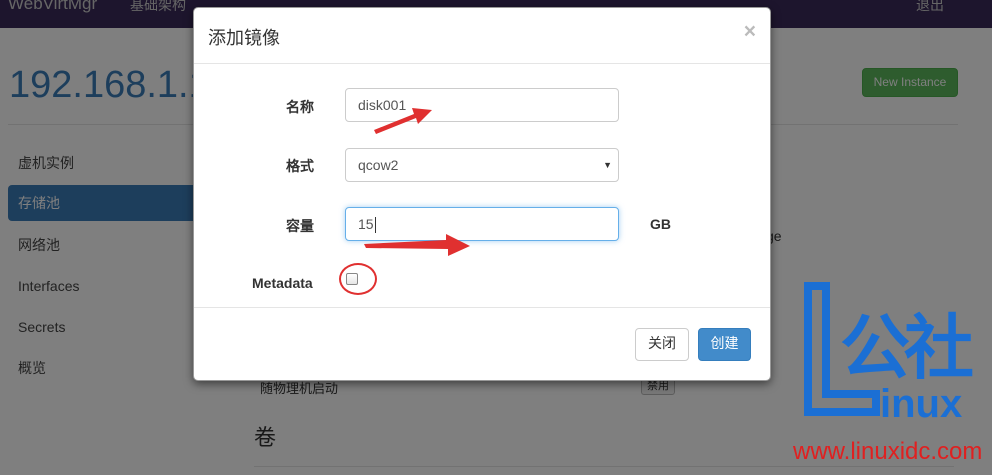 This screenshot has height=475, width=992. Describe the element at coordinates (662, 344) in the screenshot. I see `close-button: 关闭` at that location.